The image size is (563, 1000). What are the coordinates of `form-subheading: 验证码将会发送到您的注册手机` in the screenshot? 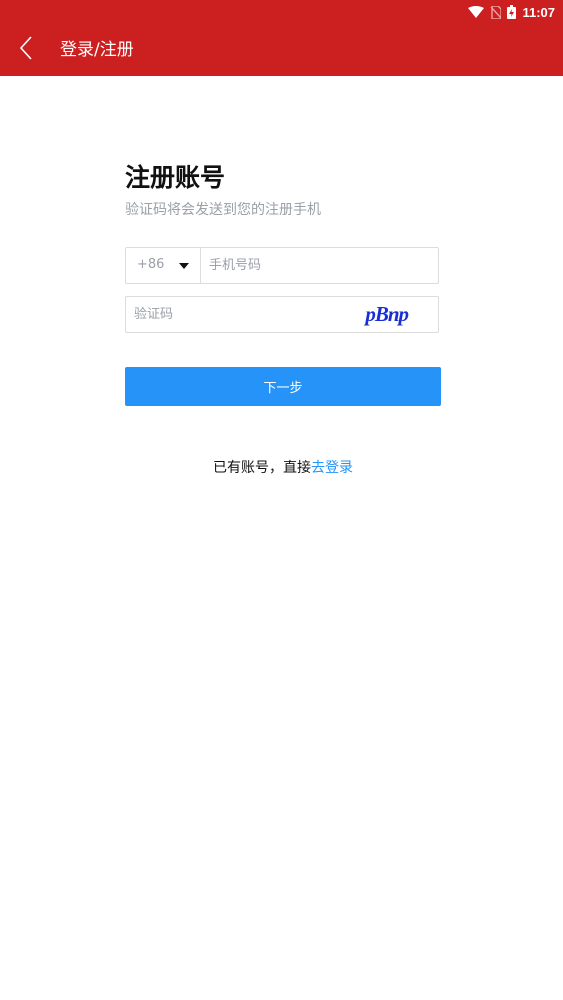 It's located at (223, 210).